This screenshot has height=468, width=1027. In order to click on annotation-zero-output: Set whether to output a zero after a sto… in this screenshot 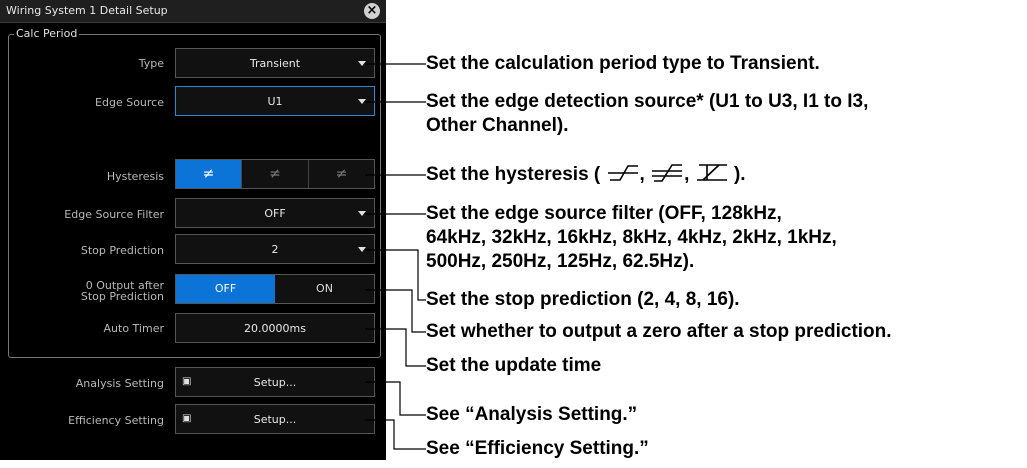, I will do `click(659, 331)`.